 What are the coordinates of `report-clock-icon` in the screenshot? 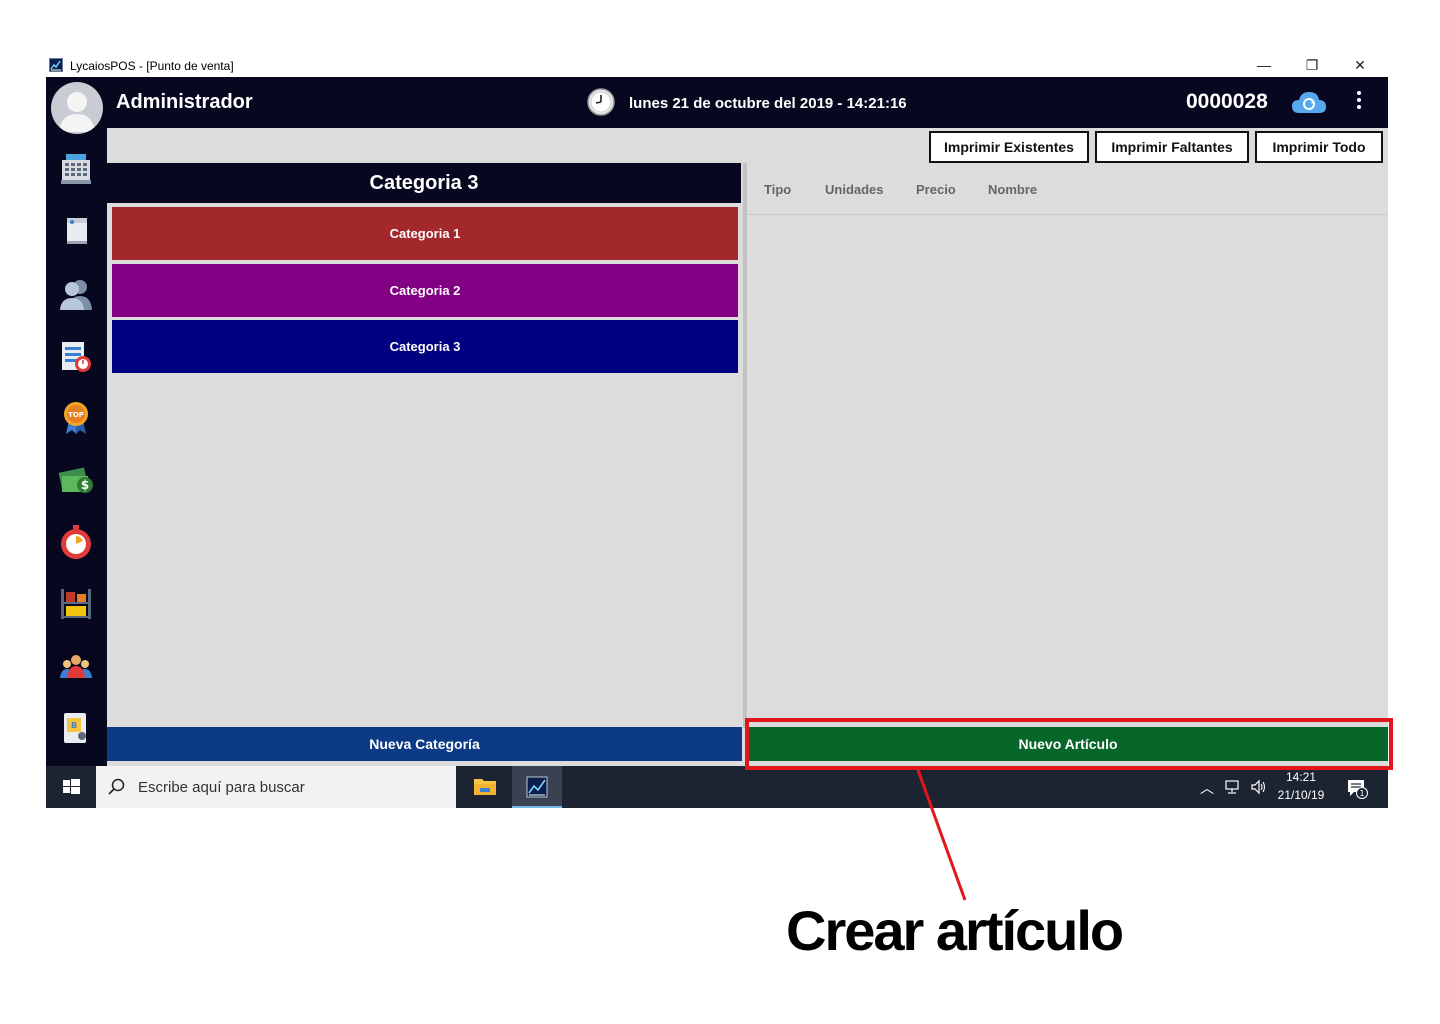 It's located at (76, 356).